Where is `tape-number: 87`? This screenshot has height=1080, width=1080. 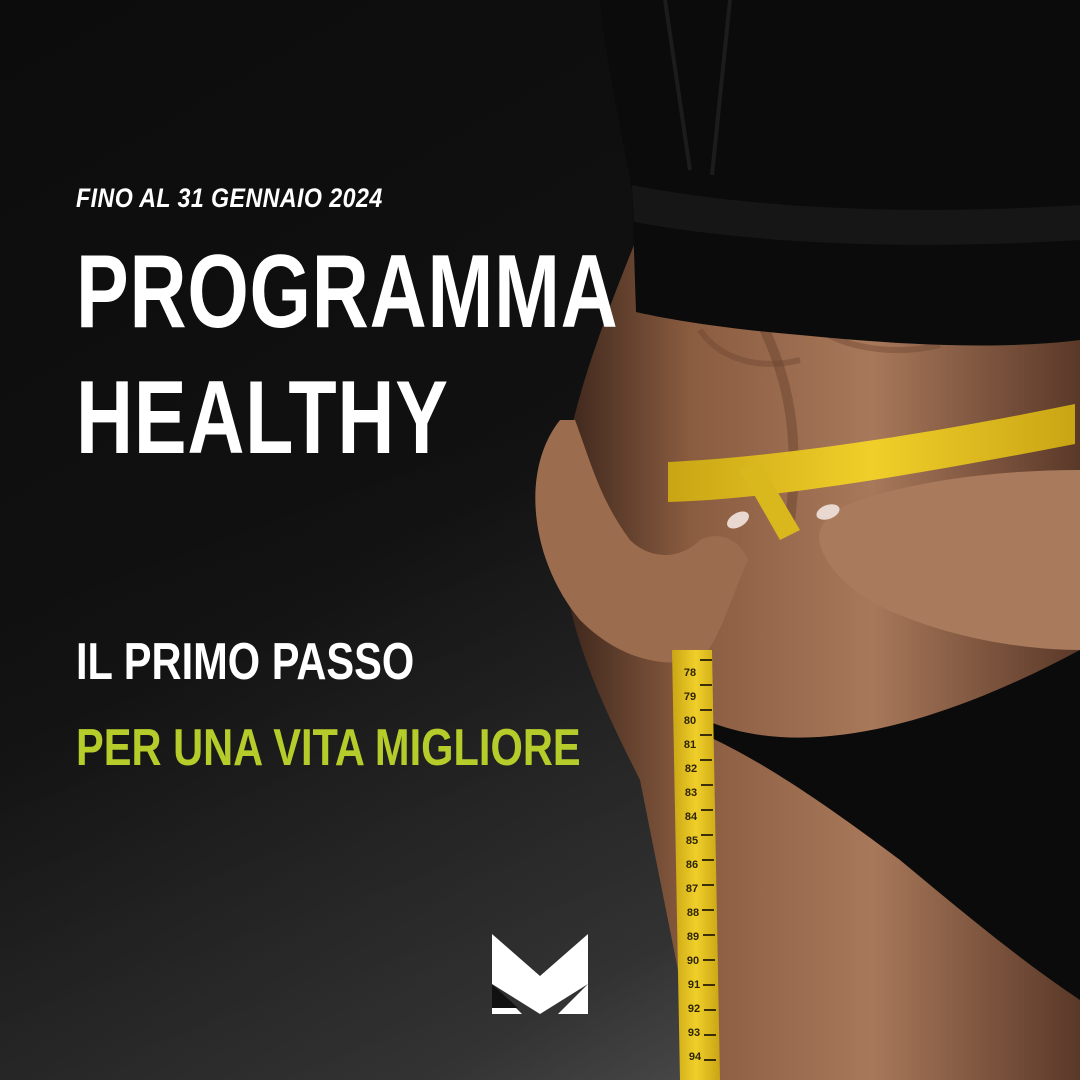 tape-number: 87 is located at coordinates (692, 889).